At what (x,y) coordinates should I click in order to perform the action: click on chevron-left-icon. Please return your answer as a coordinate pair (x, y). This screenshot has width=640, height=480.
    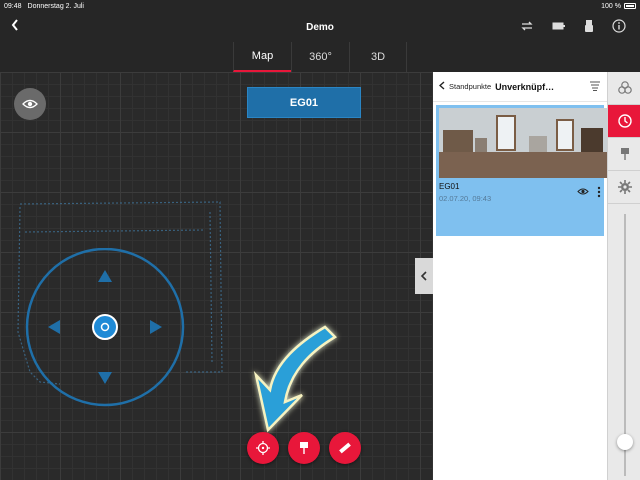
    Looking at the image, I should click on (423, 276).